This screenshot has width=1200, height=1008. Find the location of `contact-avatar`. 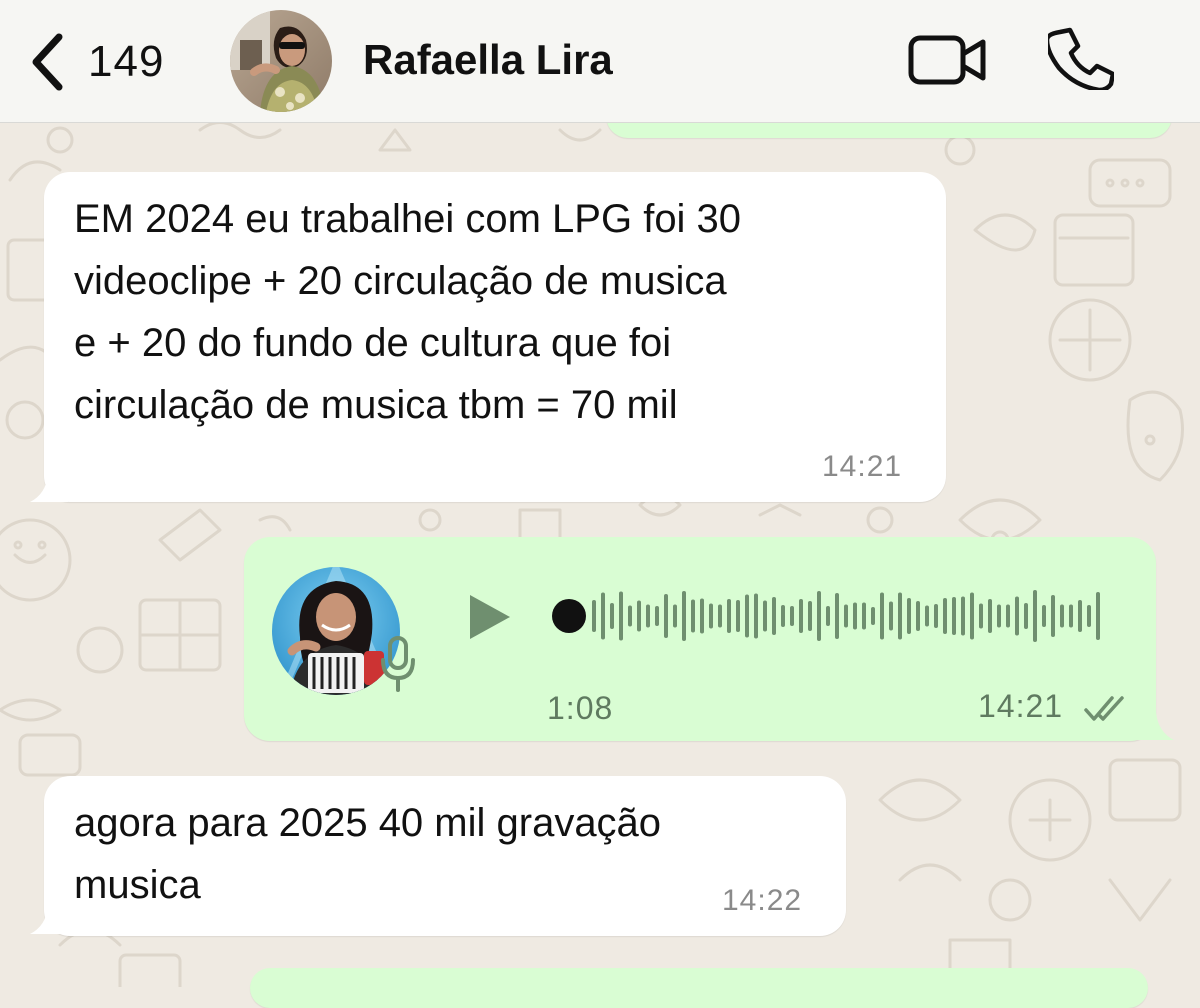

contact-avatar is located at coordinates (281, 61).